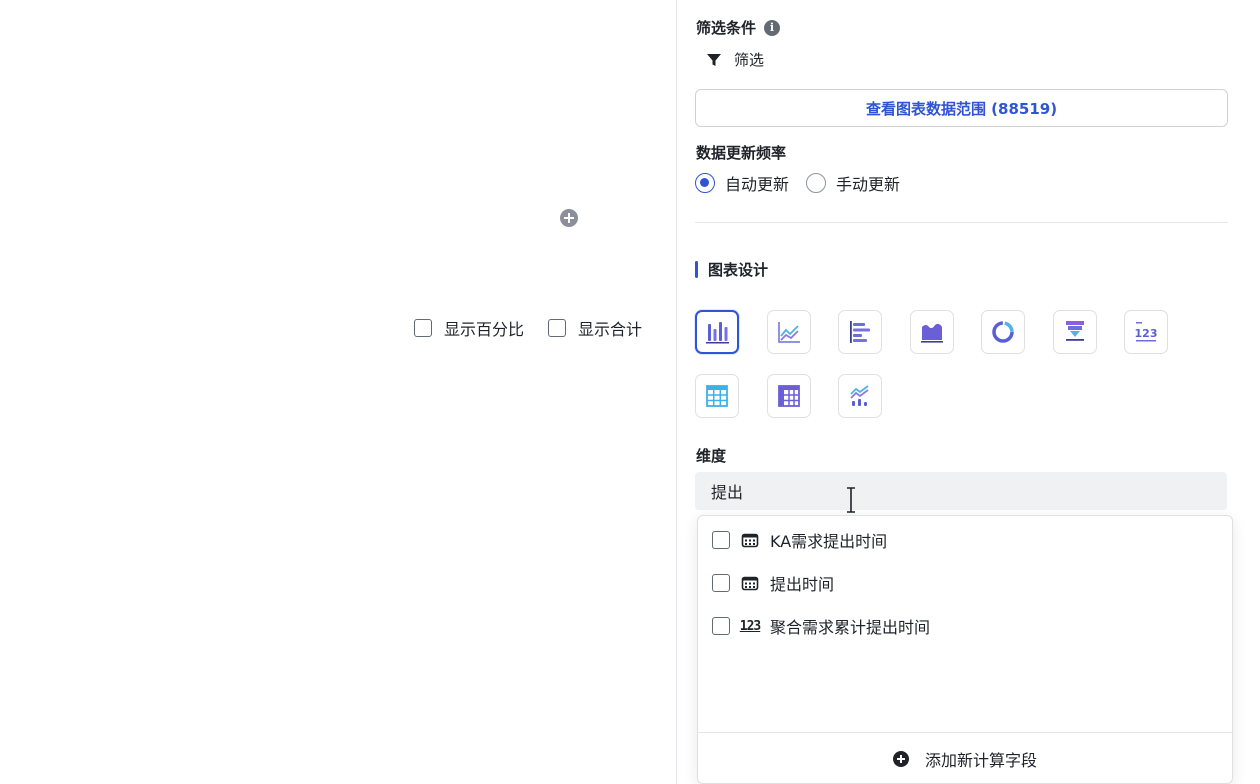 The width and height of the screenshot is (1260, 784). I want to click on show-percent-label: 显示百分比, so click(484, 329).